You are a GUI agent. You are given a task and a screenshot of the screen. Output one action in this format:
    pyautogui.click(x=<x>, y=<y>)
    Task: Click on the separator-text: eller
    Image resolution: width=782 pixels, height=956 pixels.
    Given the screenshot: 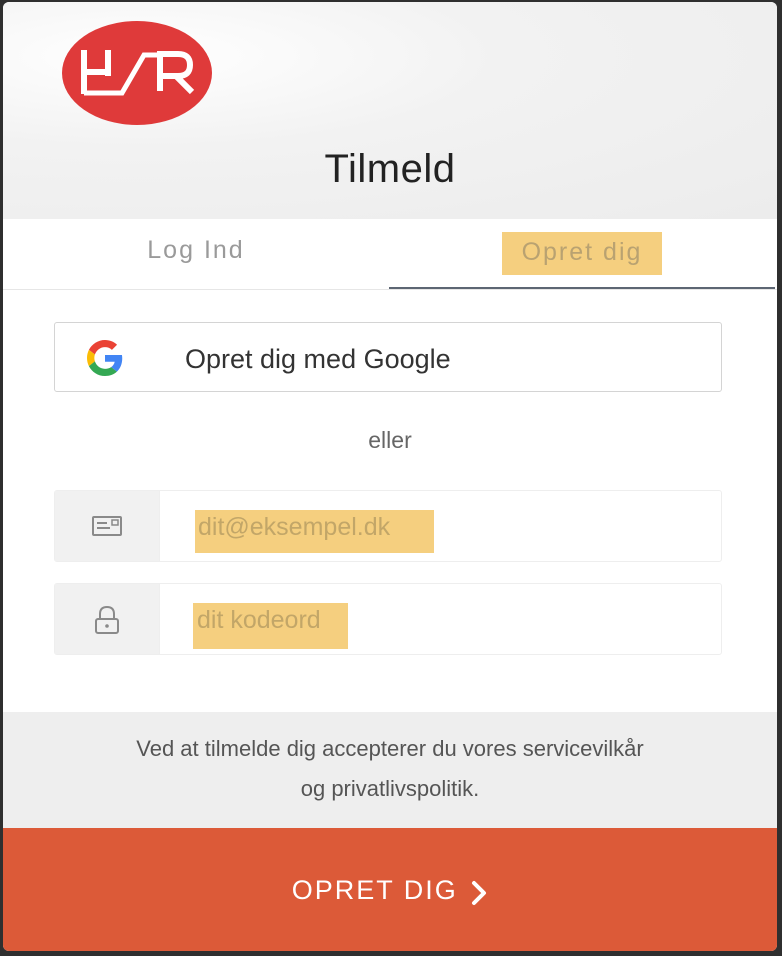 What is the action you would take?
    pyautogui.click(x=390, y=440)
    